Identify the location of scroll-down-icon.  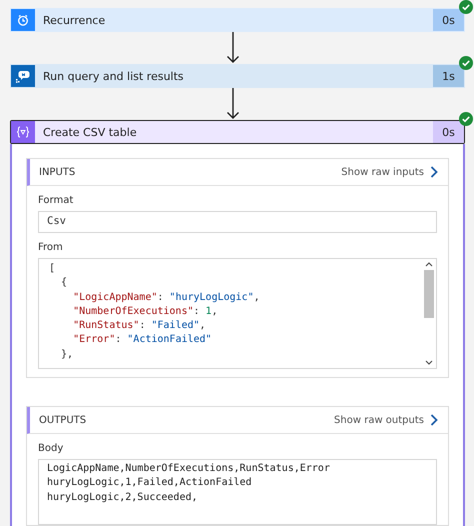
(429, 363).